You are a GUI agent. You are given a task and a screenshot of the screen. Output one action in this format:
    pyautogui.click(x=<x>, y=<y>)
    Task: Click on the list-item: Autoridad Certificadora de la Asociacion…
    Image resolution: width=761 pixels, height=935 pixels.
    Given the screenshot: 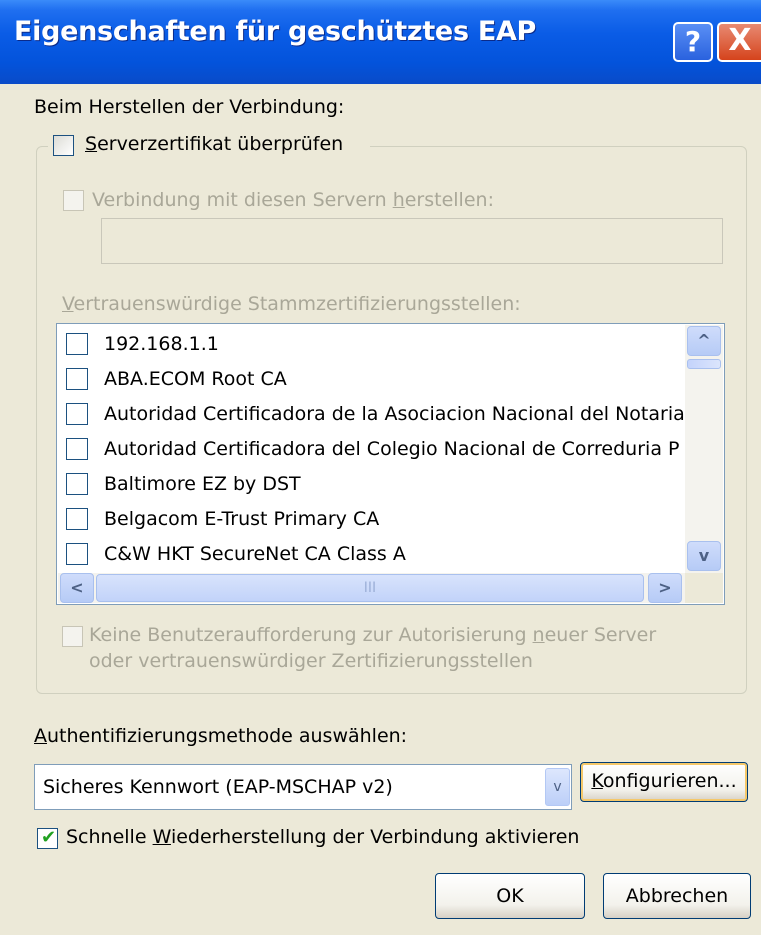 What is the action you would take?
    pyautogui.click(x=381, y=415)
    